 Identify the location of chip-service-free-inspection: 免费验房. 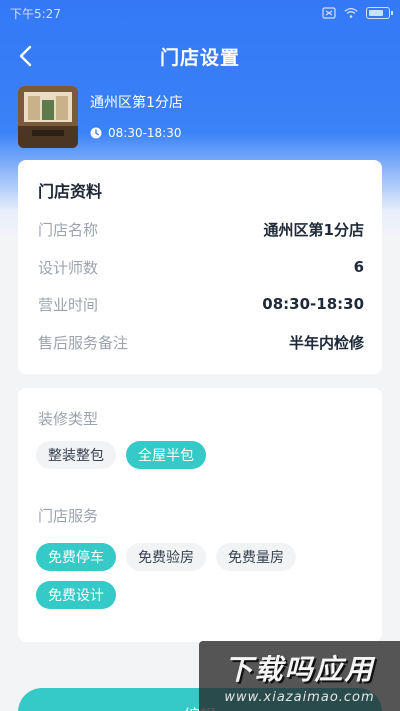
(166, 557).